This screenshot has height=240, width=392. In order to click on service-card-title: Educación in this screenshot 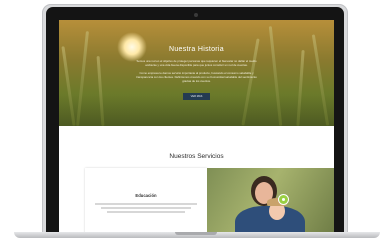, I will do `click(146, 195)`.